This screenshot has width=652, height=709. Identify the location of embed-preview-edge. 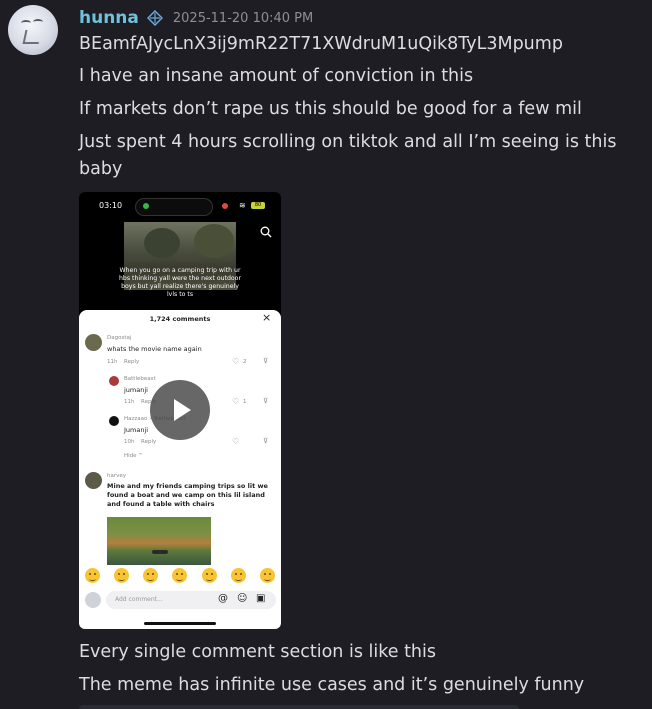
(299, 707).